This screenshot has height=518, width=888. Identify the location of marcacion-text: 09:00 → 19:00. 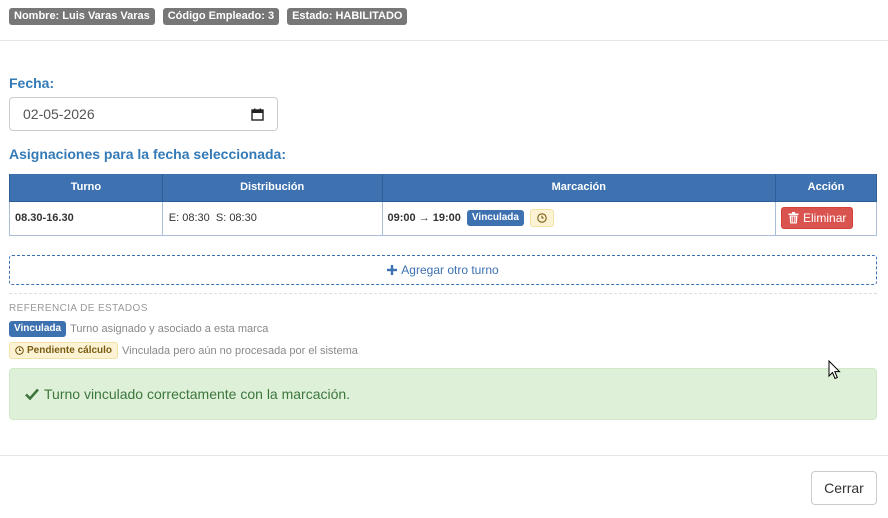
(424, 218).